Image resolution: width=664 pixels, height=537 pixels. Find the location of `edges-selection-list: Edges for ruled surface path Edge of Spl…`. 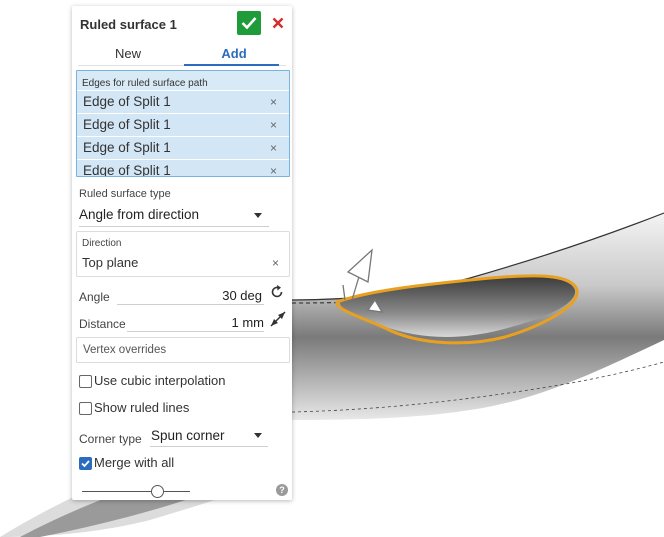

edges-selection-list: Edges for ruled surface path Edge of Spl… is located at coordinates (183, 123).